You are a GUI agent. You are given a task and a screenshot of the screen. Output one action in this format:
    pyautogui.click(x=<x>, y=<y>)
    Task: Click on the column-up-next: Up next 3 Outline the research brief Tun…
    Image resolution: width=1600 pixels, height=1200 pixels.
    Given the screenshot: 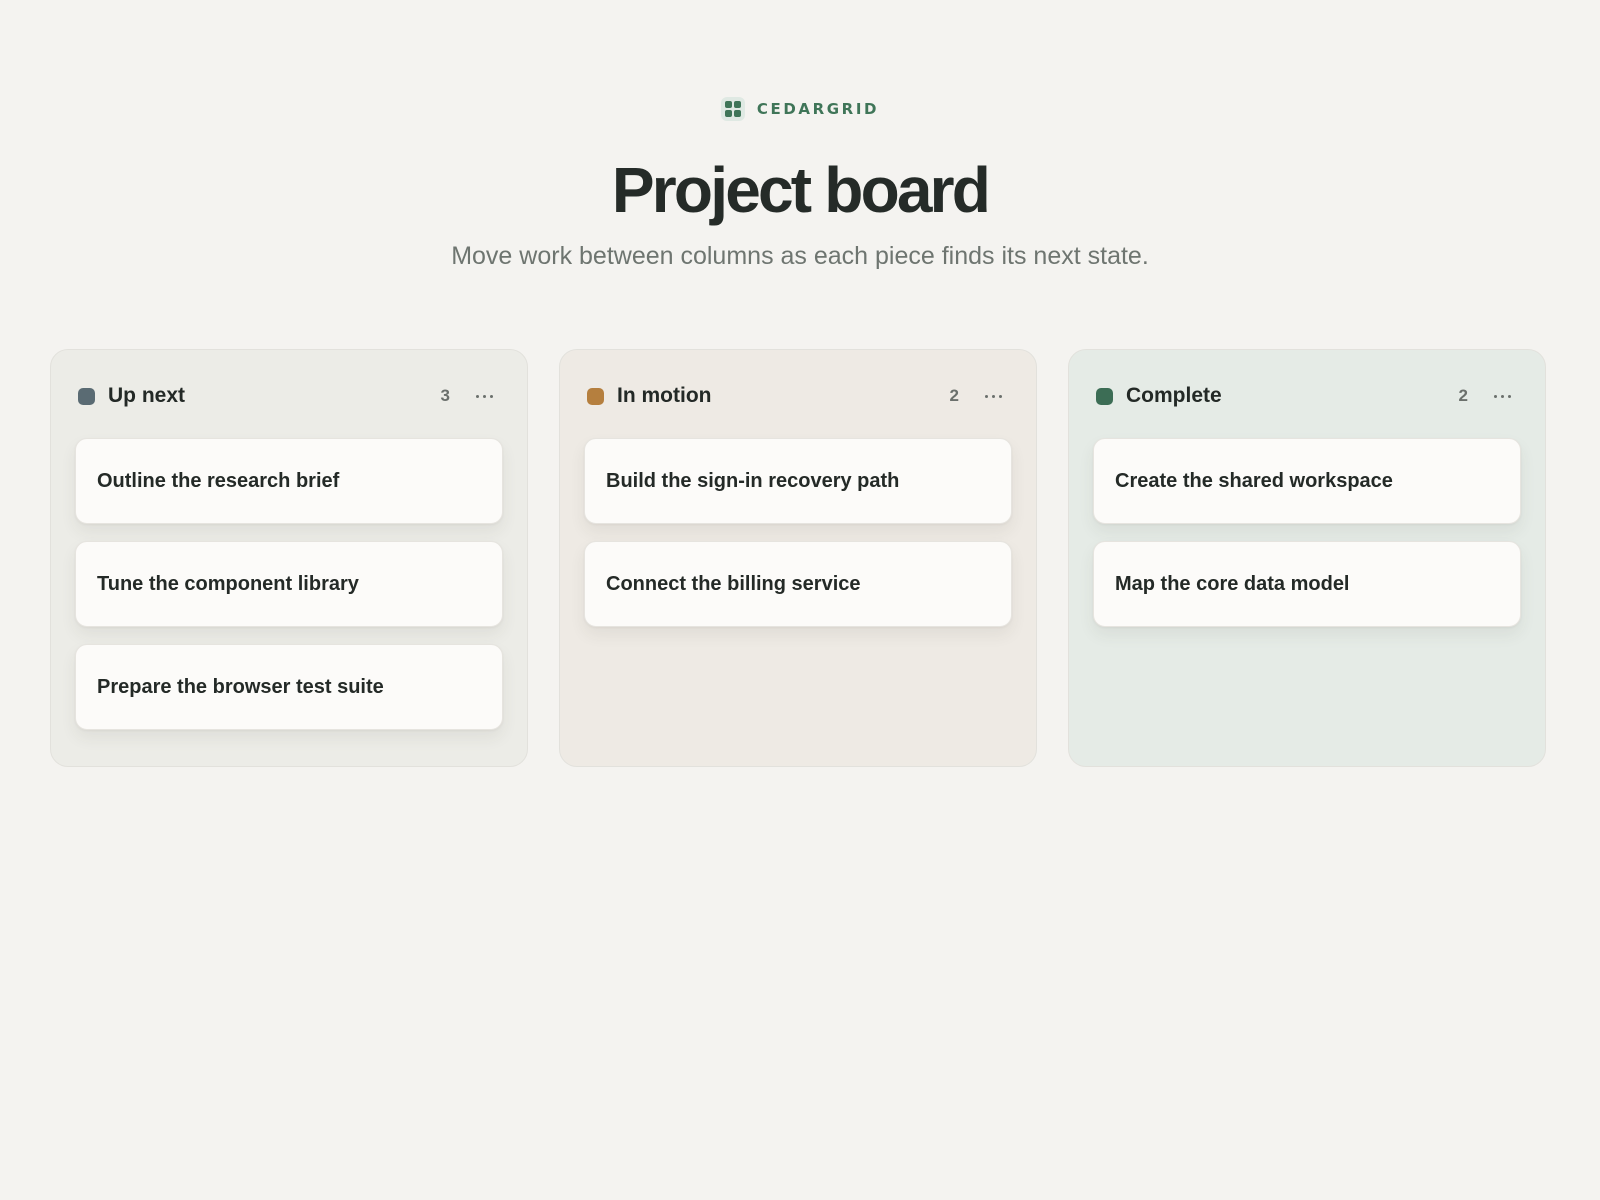 What is the action you would take?
    pyautogui.click(x=289, y=558)
    